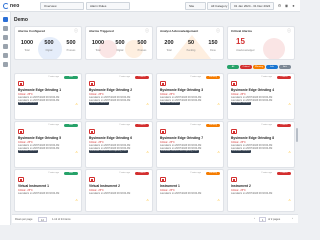 The image size is (320, 240). What do you see at coordinates (169, 43) in the screenshot?
I see `stat-value: 200` at bounding box center [169, 43].